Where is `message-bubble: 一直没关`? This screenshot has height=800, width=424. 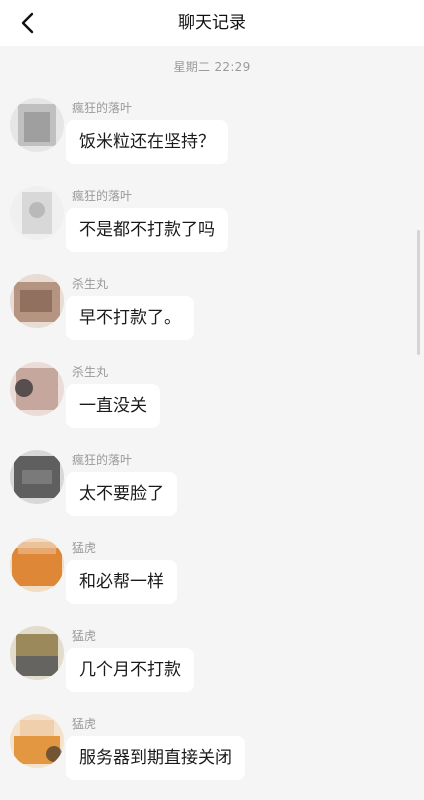 message-bubble: 一直没关 is located at coordinates (113, 406).